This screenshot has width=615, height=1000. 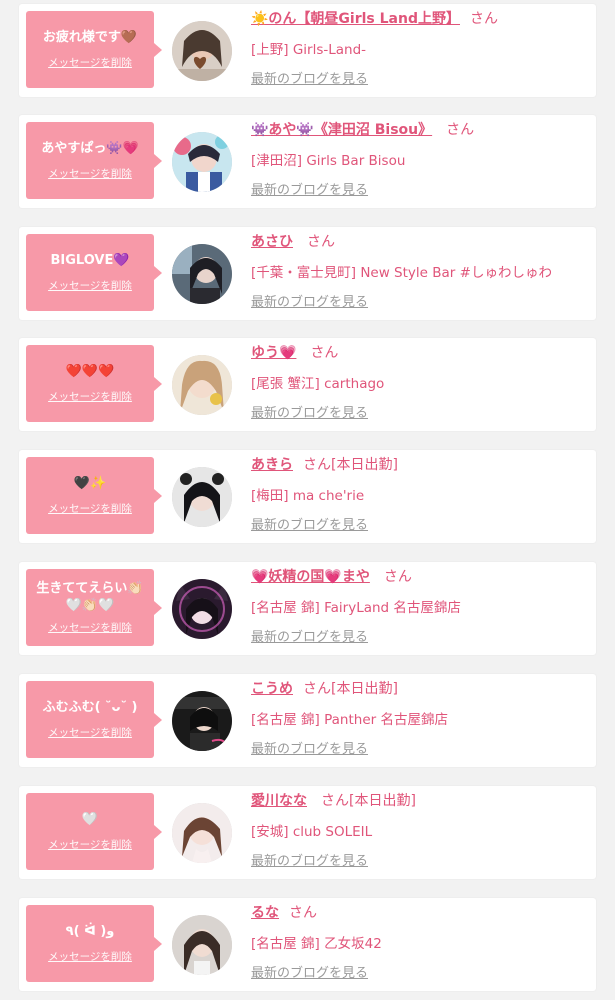 I want to click on message-text: ٩( ᐛ )و, so click(x=90, y=931).